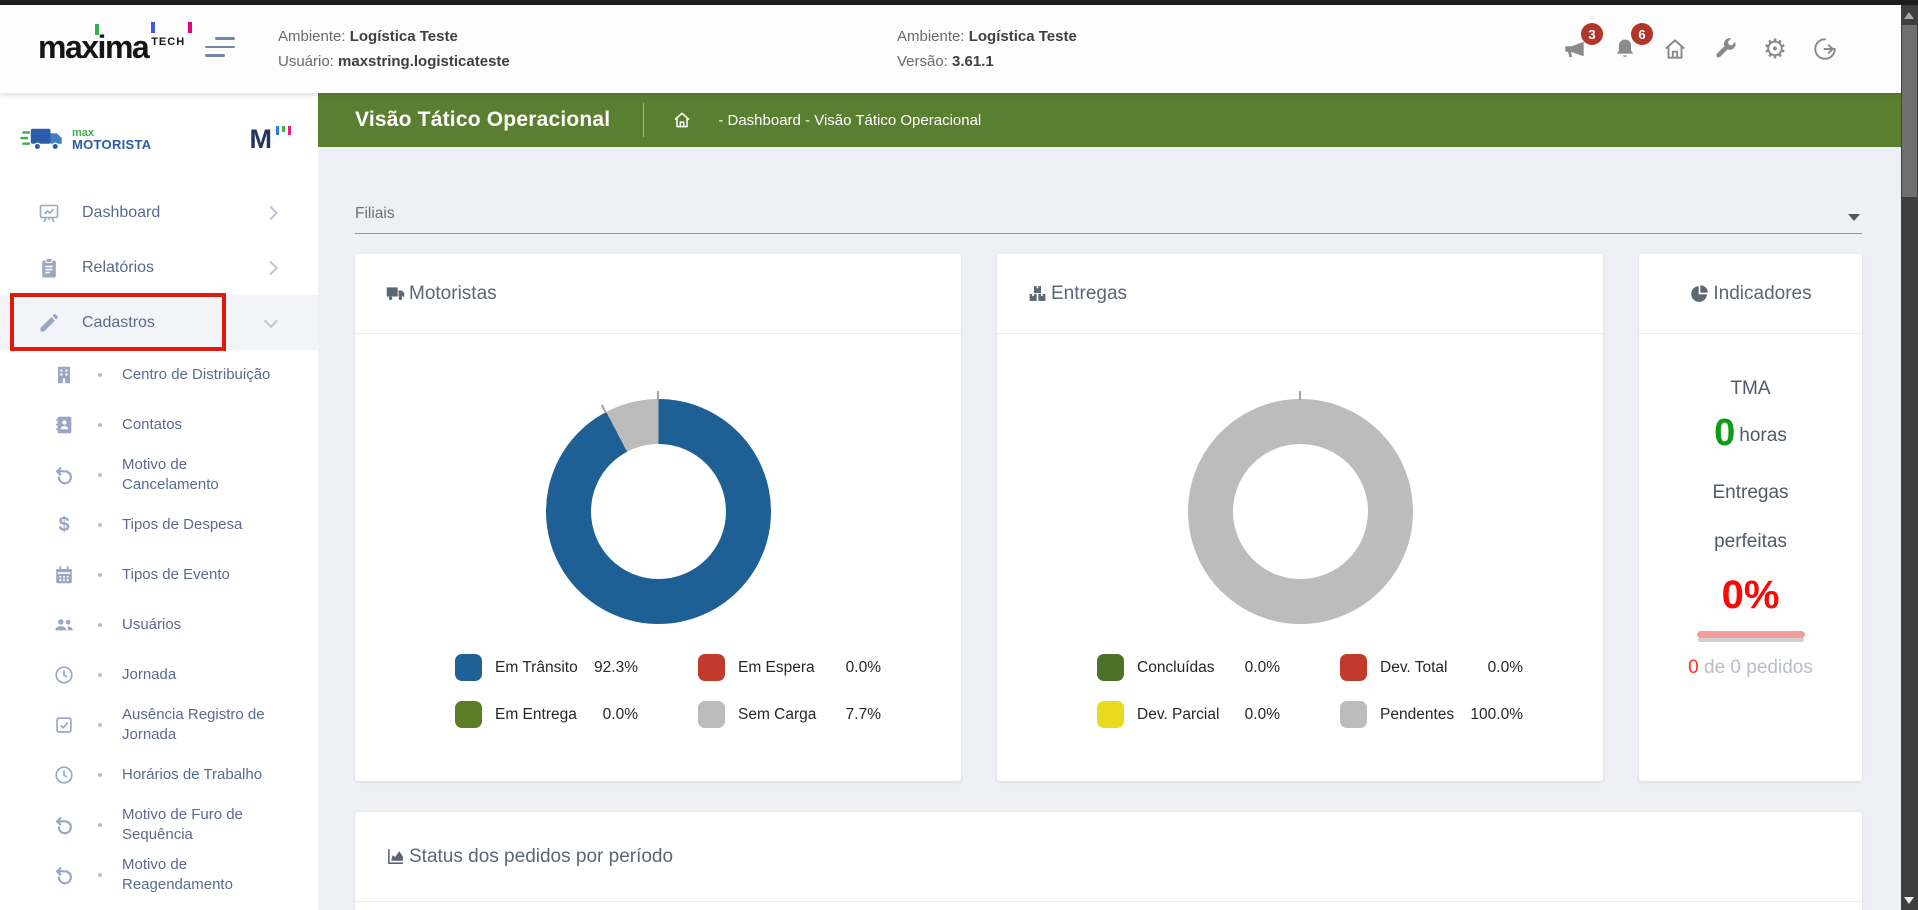  What do you see at coordinates (1775, 49) in the screenshot?
I see `settings-gear-icon: ⚙` at bounding box center [1775, 49].